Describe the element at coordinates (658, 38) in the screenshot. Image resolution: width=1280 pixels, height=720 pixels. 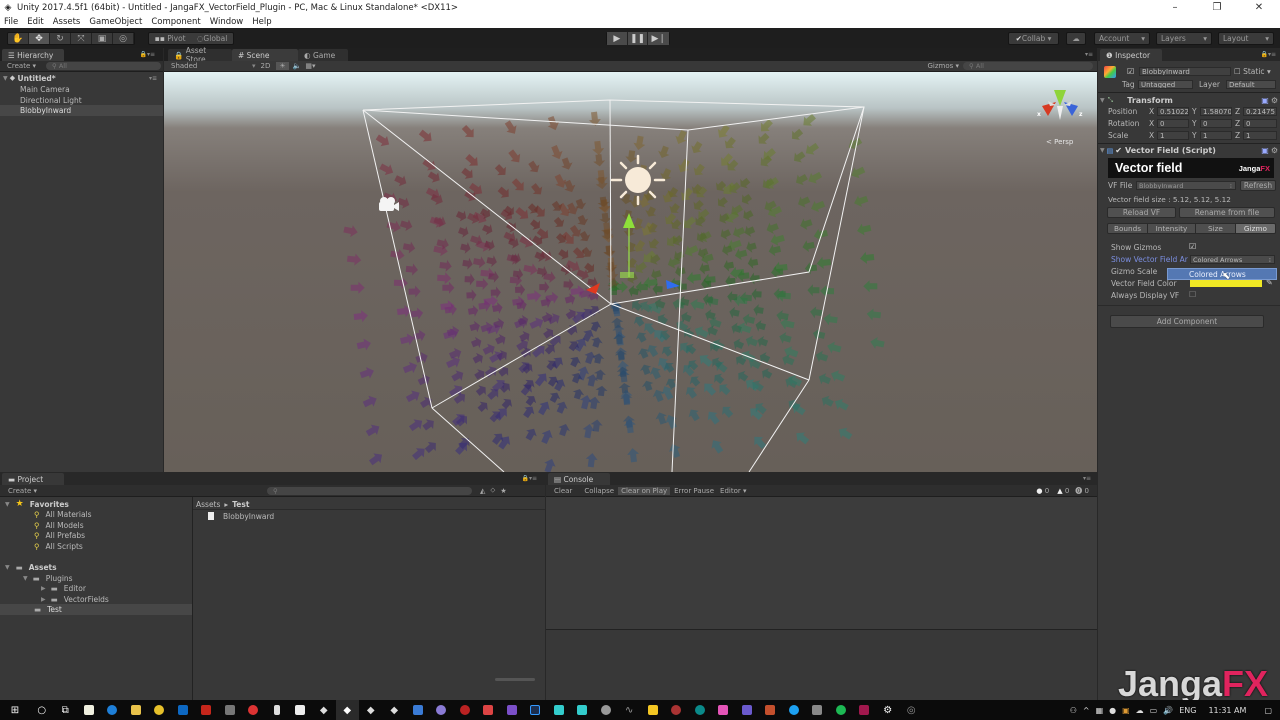
I see `step-button: ▶❘` at that location.